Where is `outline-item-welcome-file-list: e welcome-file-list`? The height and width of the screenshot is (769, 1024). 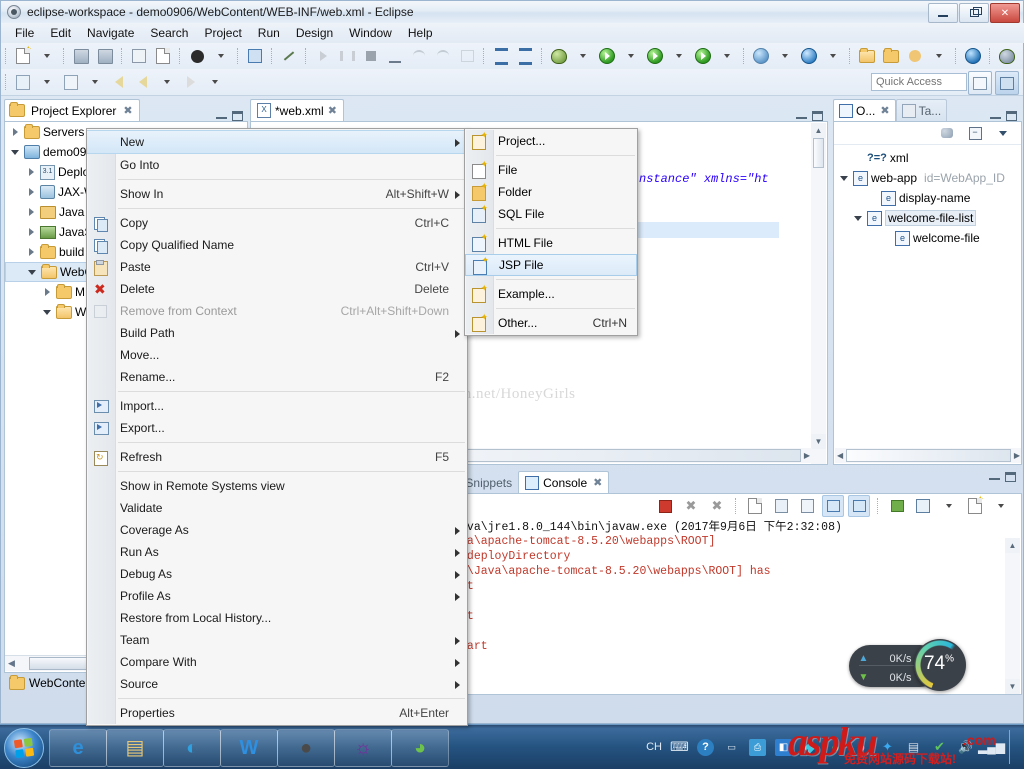 outline-item-welcome-file-list: e welcome-file-list is located at coordinates (927, 218).